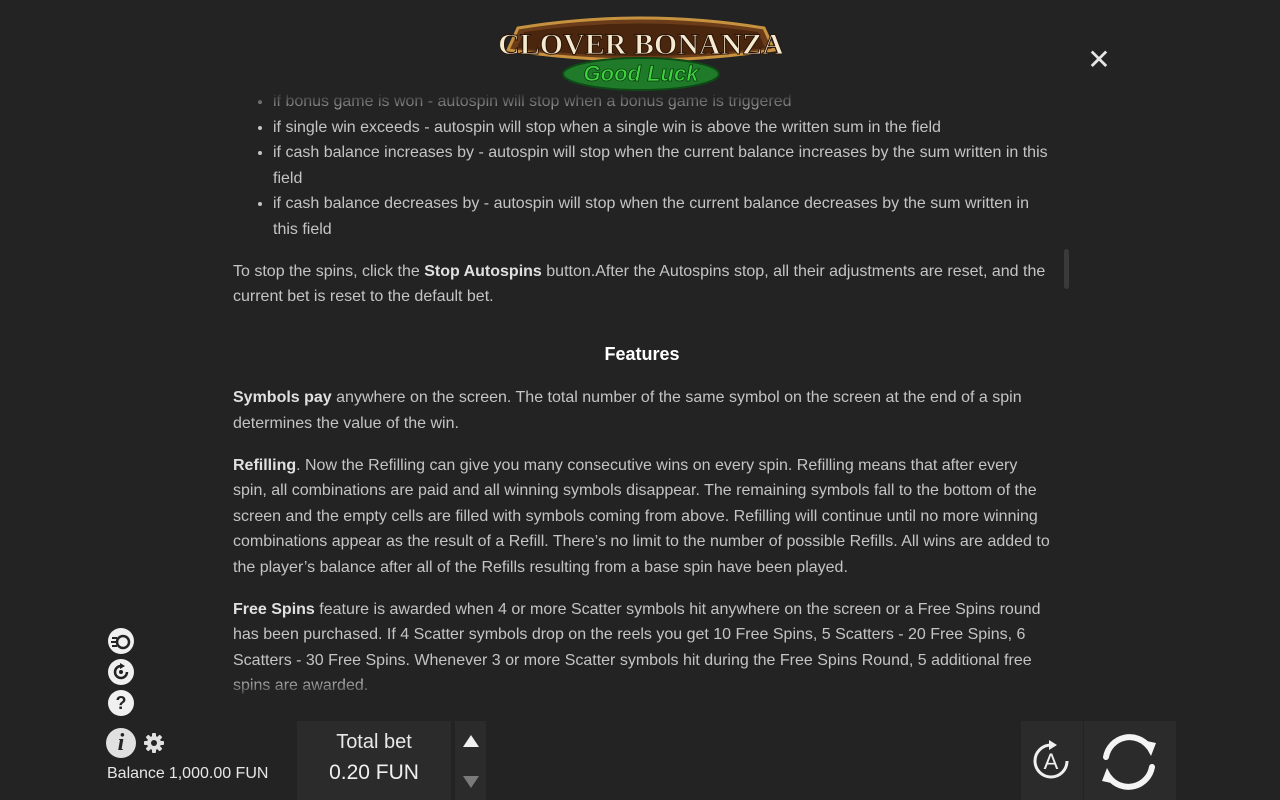 This screenshot has height=800, width=1280. What do you see at coordinates (642, 353) in the screenshot?
I see `features-heading: Features` at bounding box center [642, 353].